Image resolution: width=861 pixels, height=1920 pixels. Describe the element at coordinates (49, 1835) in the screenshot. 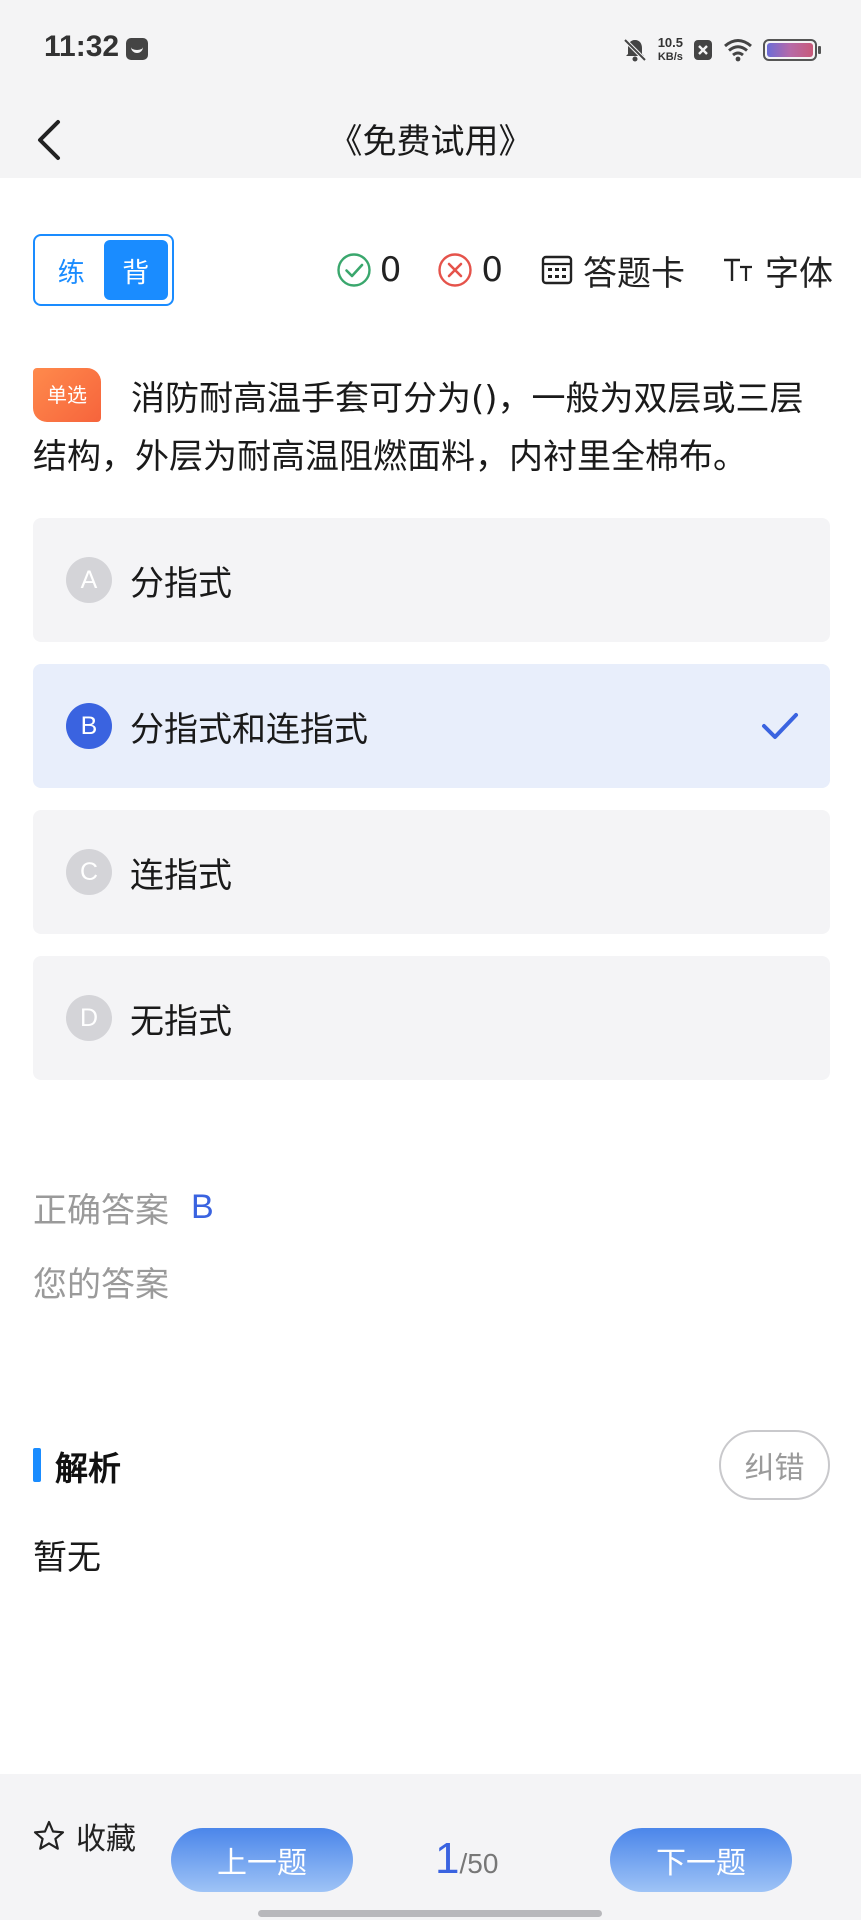

I see `star-icon` at that location.